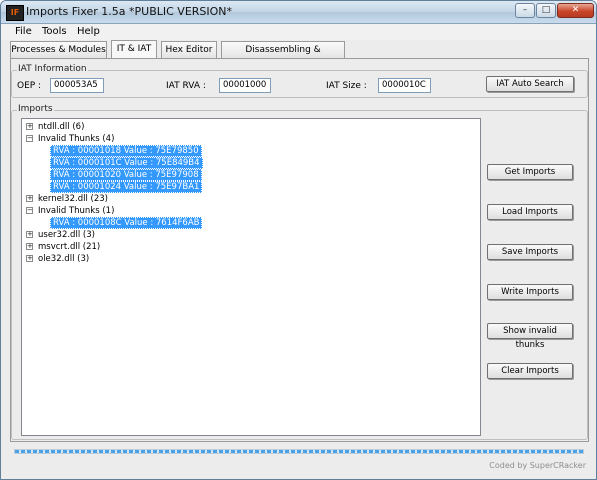 The height and width of the screenshot is (480, 597). Describe the element at coordinates (23, 31) in the screenshot. I see `menu-file: File` at that location.